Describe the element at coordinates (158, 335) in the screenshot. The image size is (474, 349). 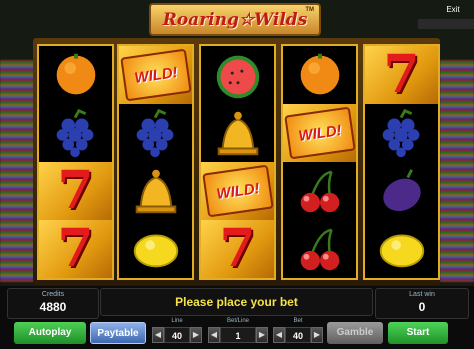
I see `line-decrease-button: ◀` at that location.